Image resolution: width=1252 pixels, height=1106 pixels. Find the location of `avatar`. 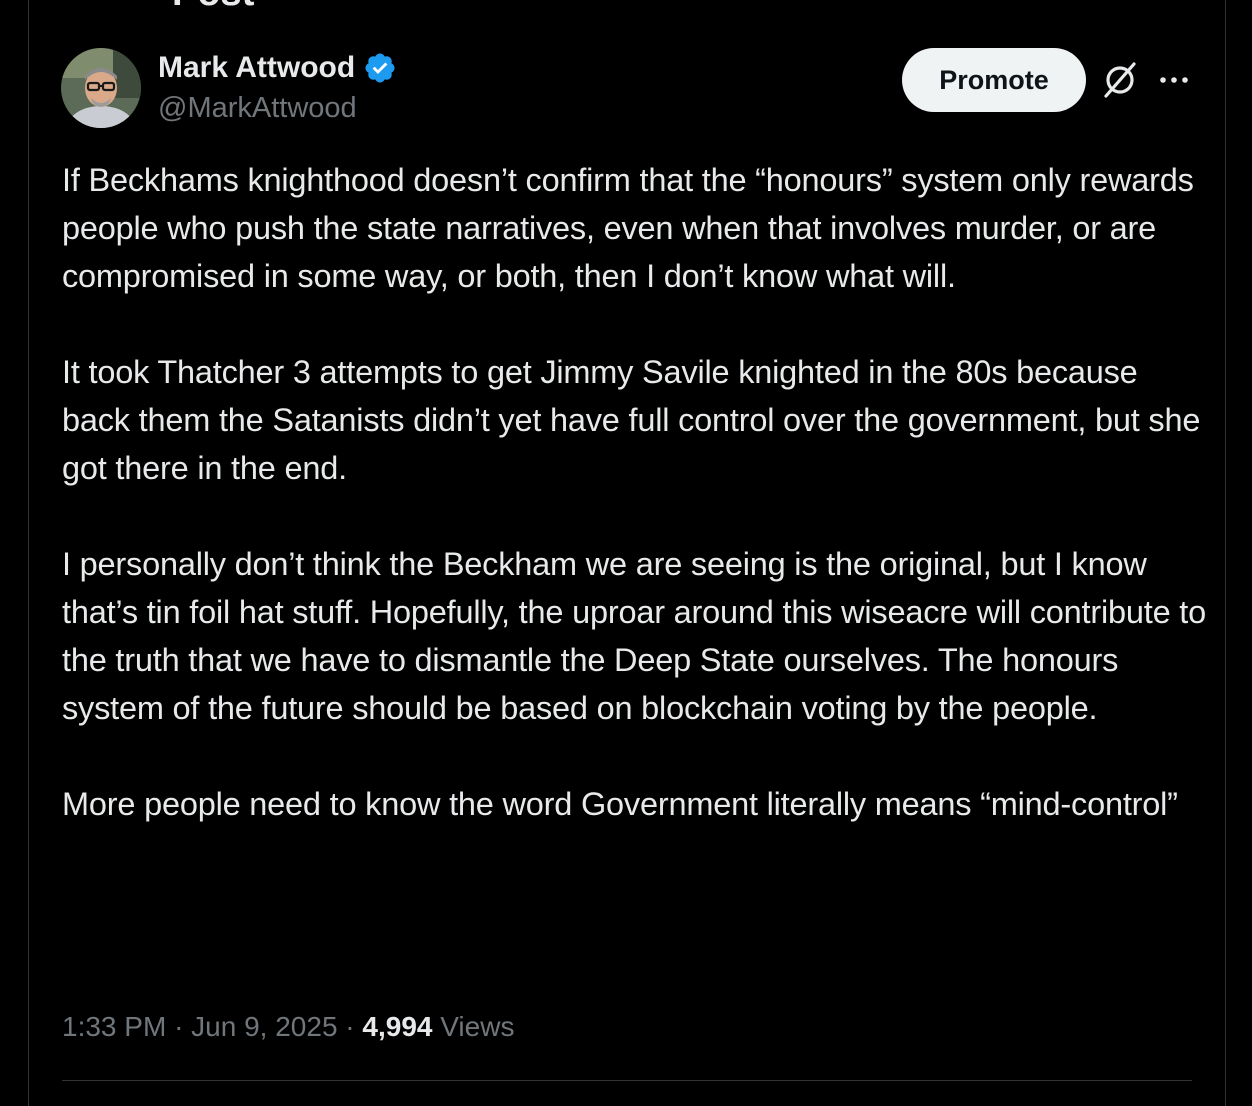

avatar is located at coordinates (101, 88).